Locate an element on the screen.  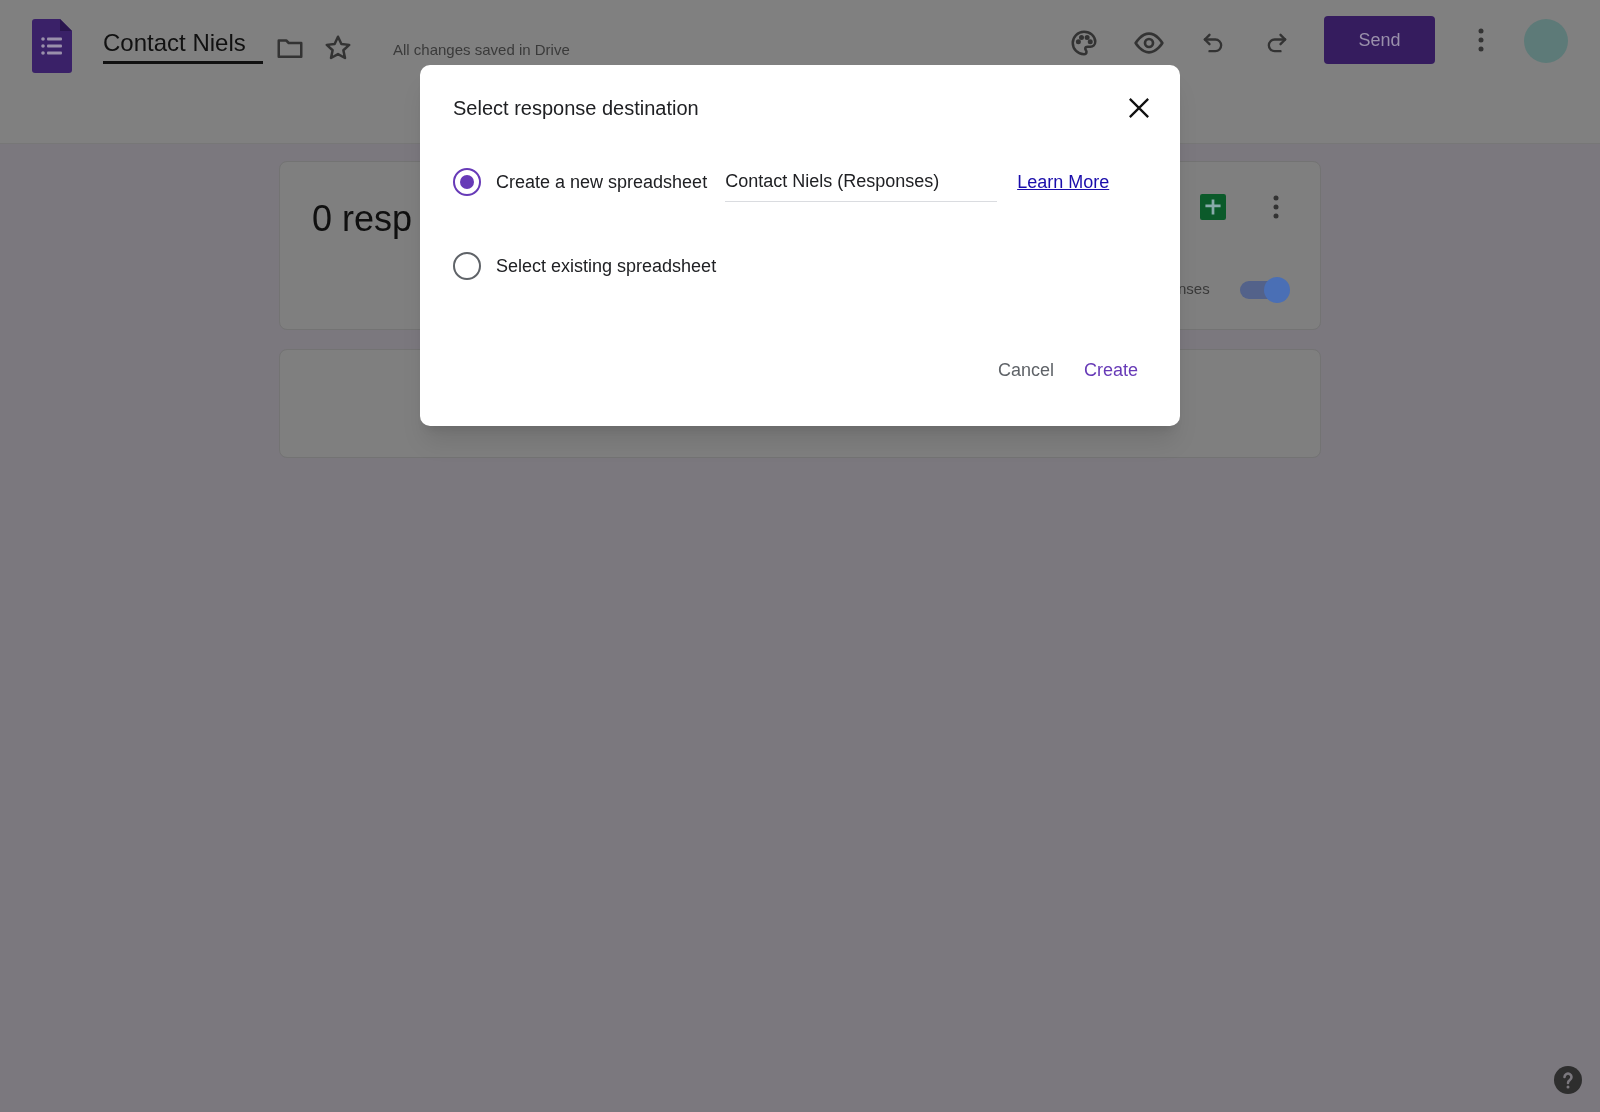
cancel-button: Cancel is located at coordinates (1025, 370).